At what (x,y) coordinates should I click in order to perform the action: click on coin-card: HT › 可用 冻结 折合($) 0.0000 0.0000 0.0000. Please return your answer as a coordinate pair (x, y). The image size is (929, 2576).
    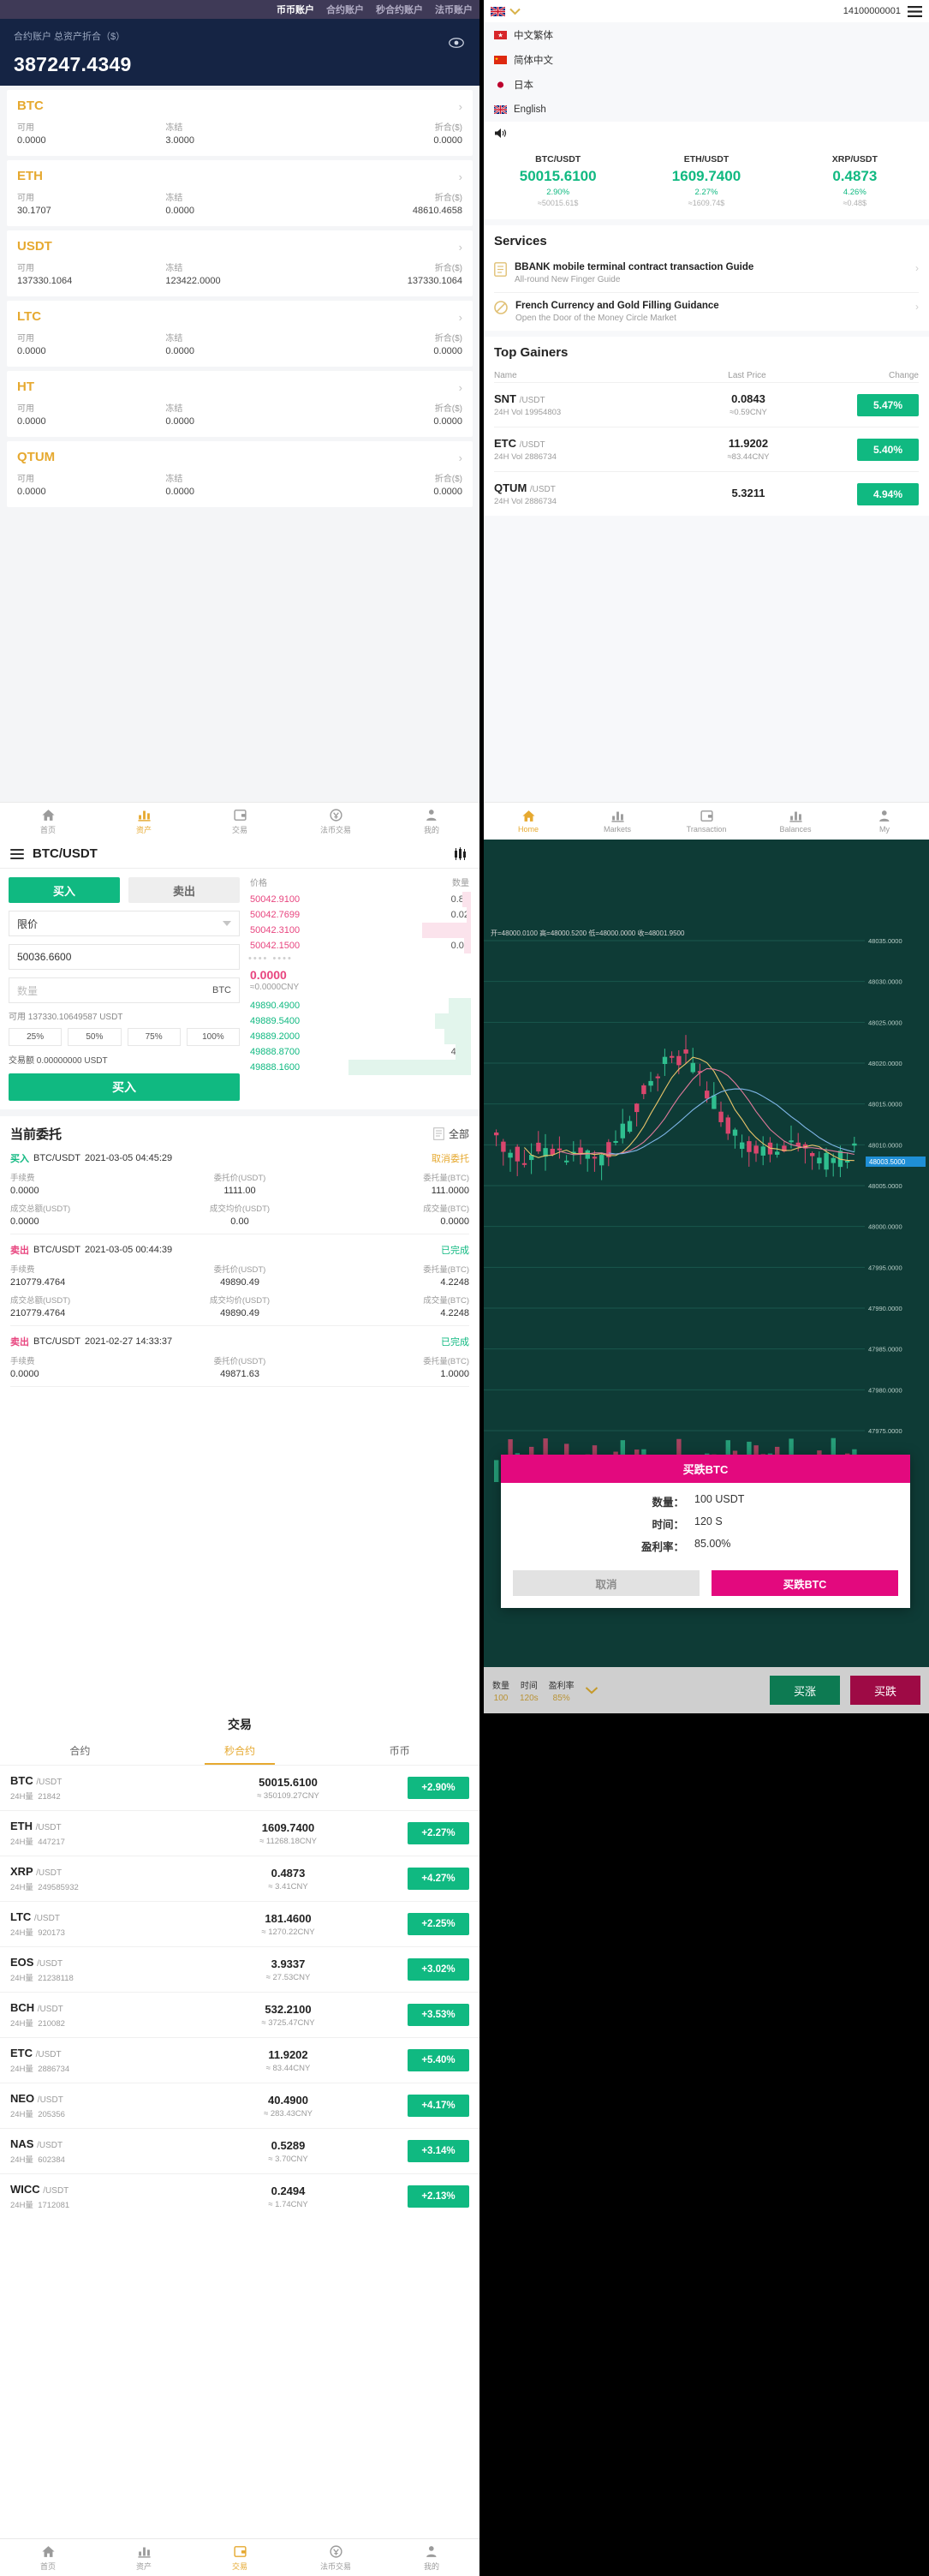
    Looking at the image, I should click on (240, 404).